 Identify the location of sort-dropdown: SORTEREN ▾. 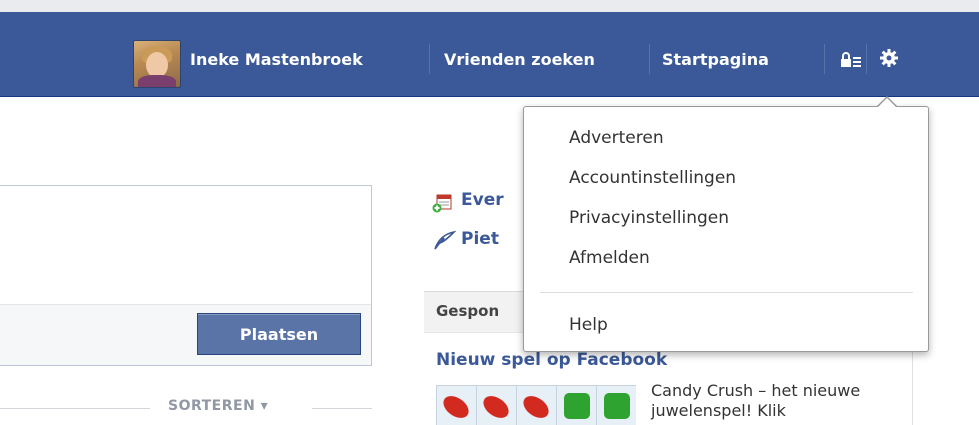
(218, 406).